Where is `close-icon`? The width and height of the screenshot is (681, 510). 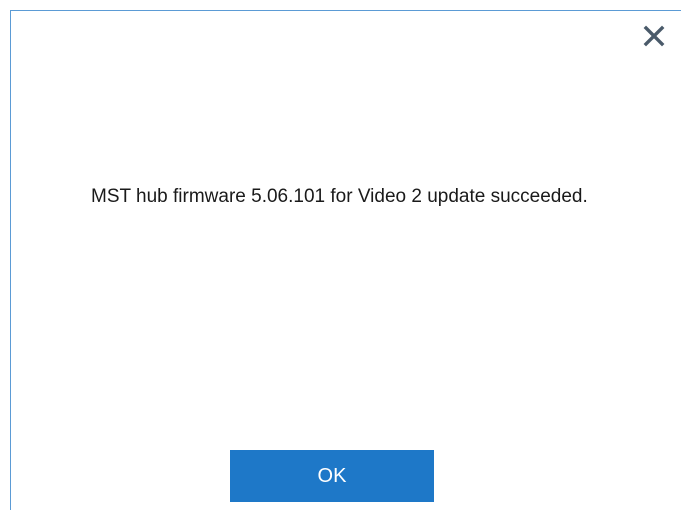 close-icon is located at coordinates (654, 36).